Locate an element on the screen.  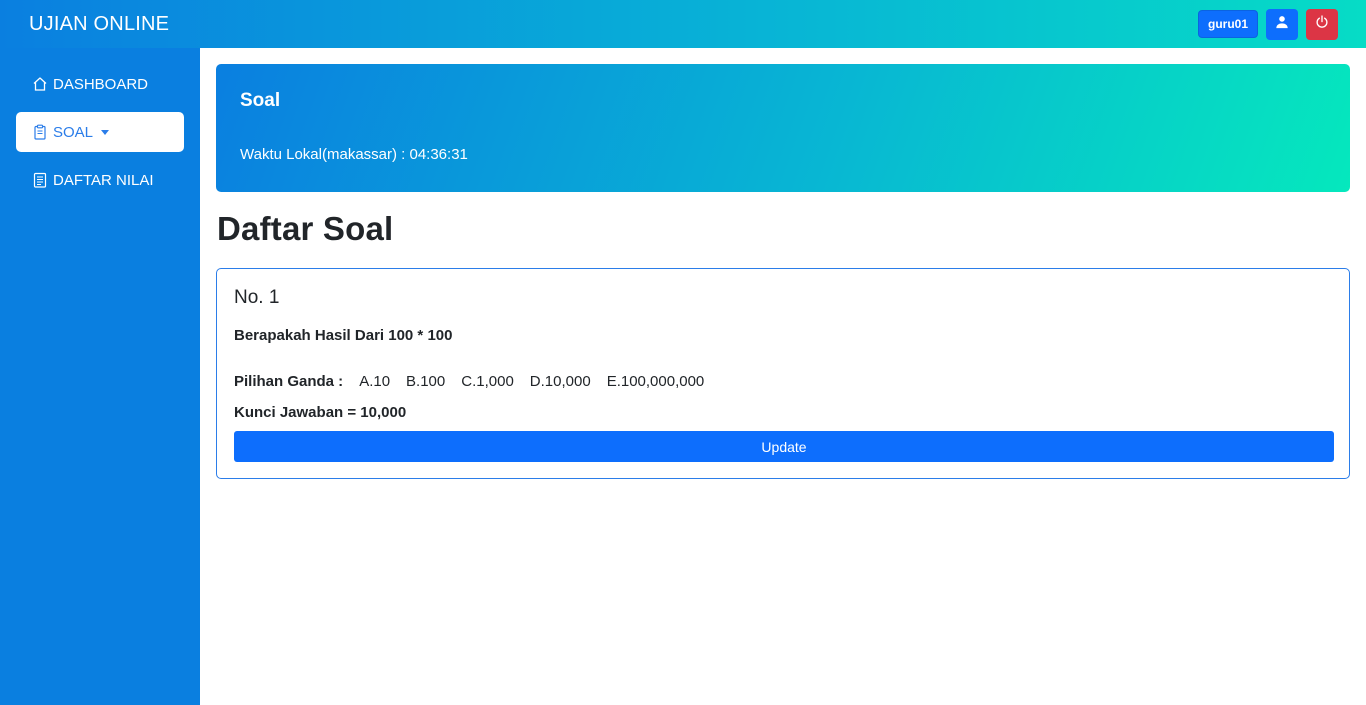
sidebar: DASHBOARD SOAL DAFTAR NILAI is located at coordinates (100, 376).